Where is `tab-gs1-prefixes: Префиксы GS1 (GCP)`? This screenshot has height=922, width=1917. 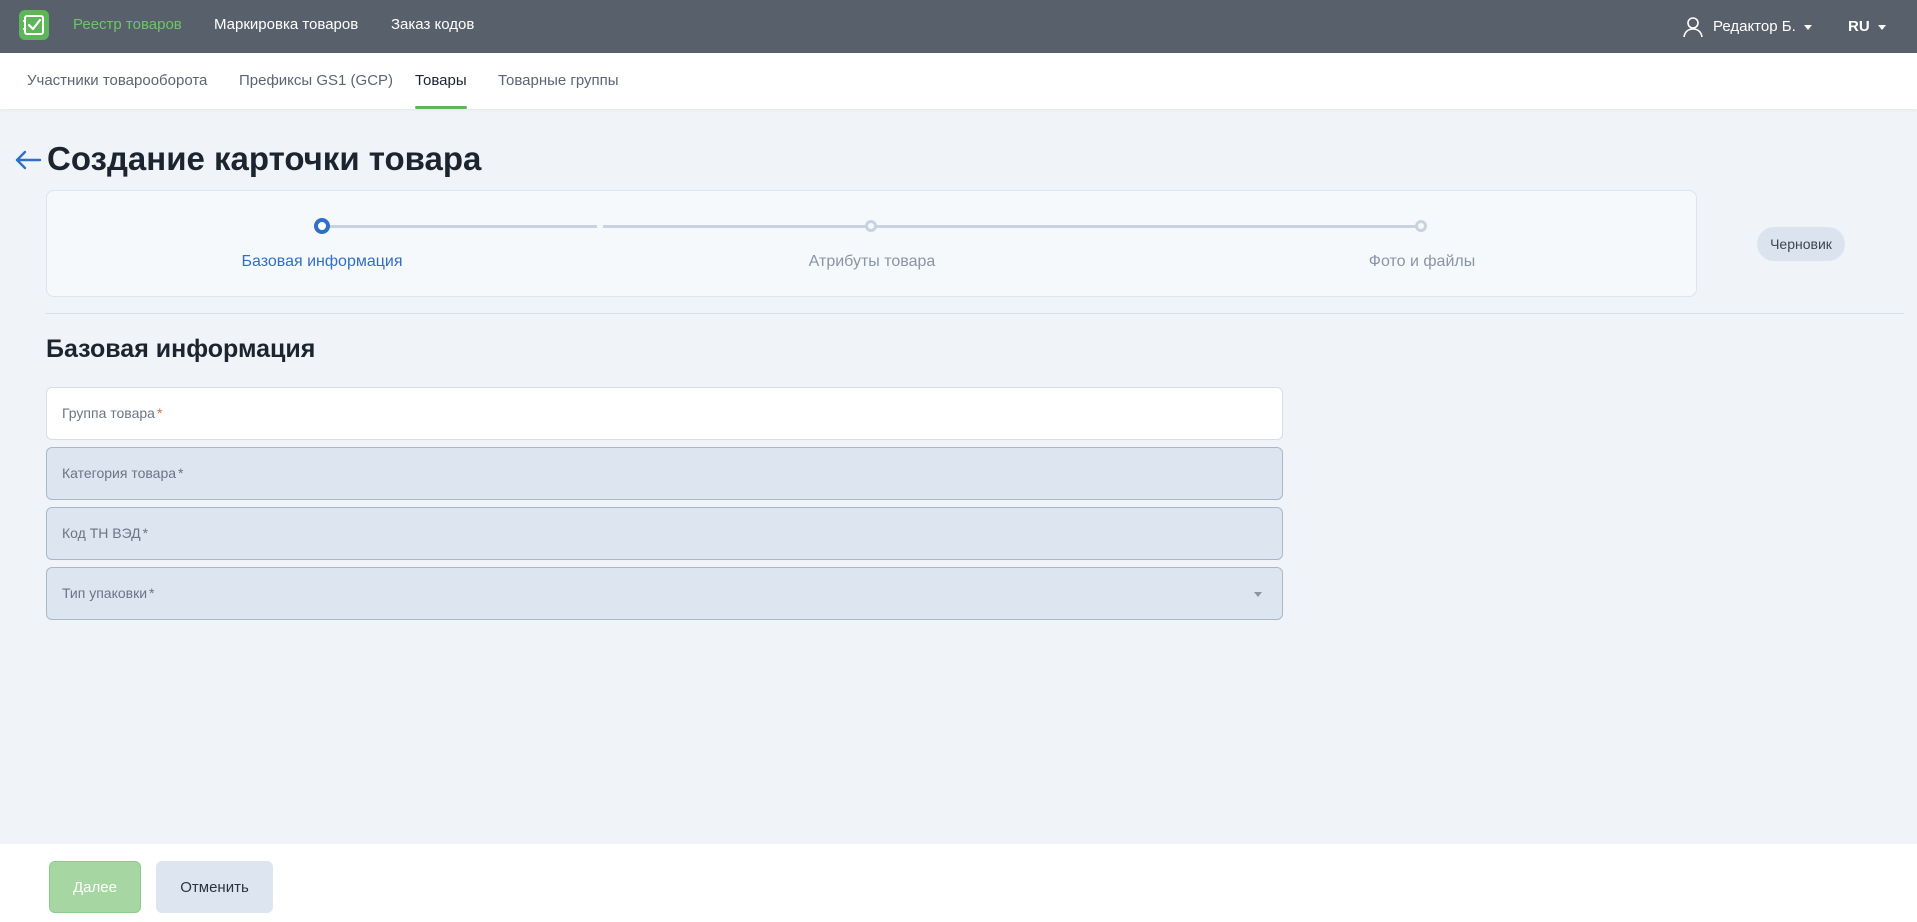 tab-gs1-prefixes: Префиксы GS1 (GCP) is located at coordinates (316, 81).